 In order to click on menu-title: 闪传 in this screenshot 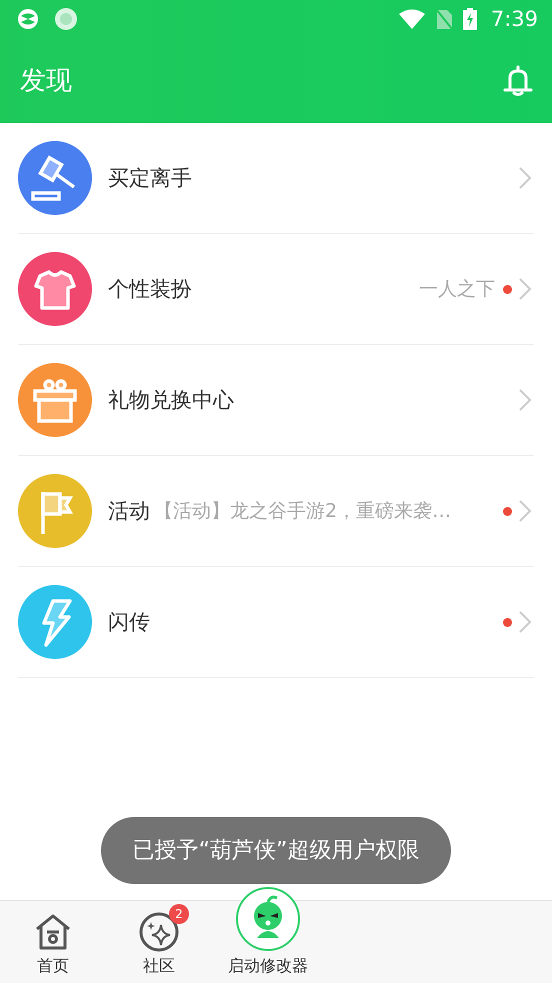, I will do `click(129, 622)`.